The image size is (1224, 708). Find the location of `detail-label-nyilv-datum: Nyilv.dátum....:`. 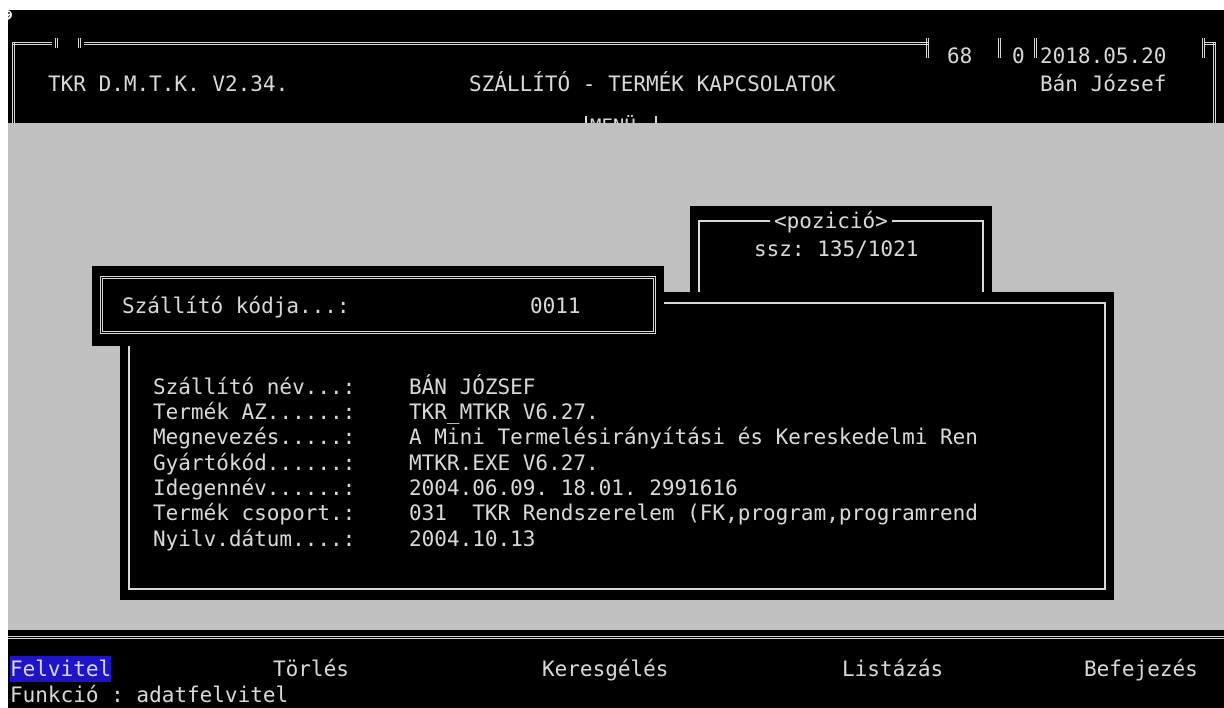

detail-label-nyilv-datum: Nyilv.dátum....: is located at coordinates (254, 539).